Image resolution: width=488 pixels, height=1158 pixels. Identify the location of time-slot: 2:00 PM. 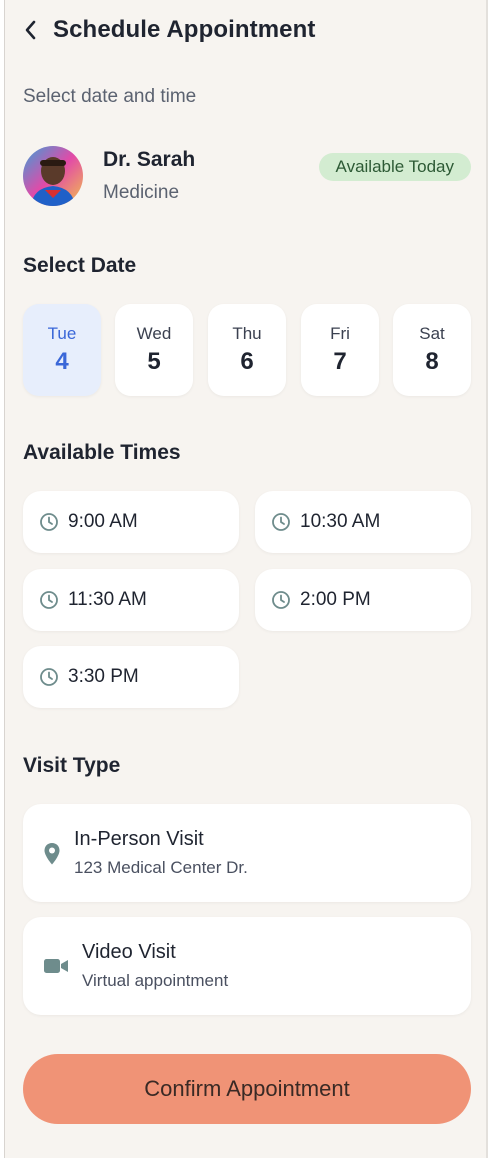
(363, 600).